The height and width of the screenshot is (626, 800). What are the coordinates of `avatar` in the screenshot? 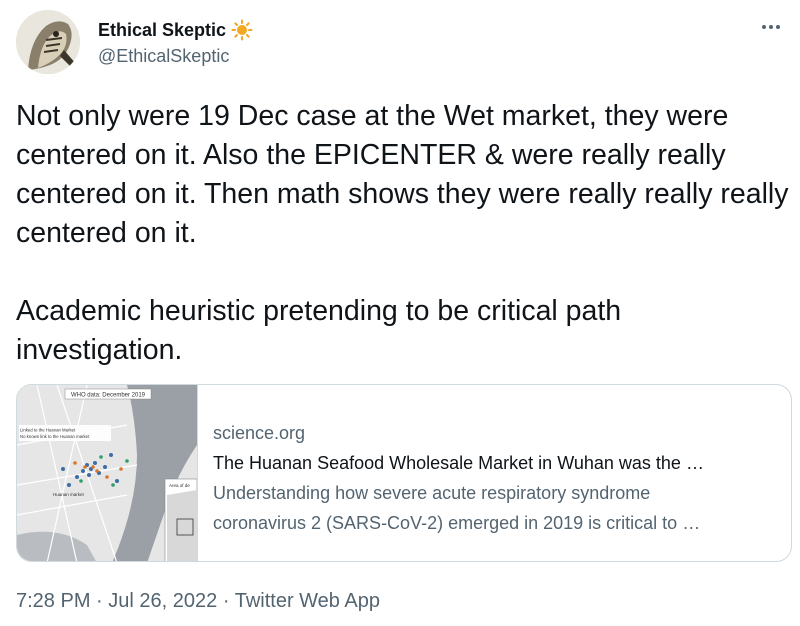 It's located at (48, 42).